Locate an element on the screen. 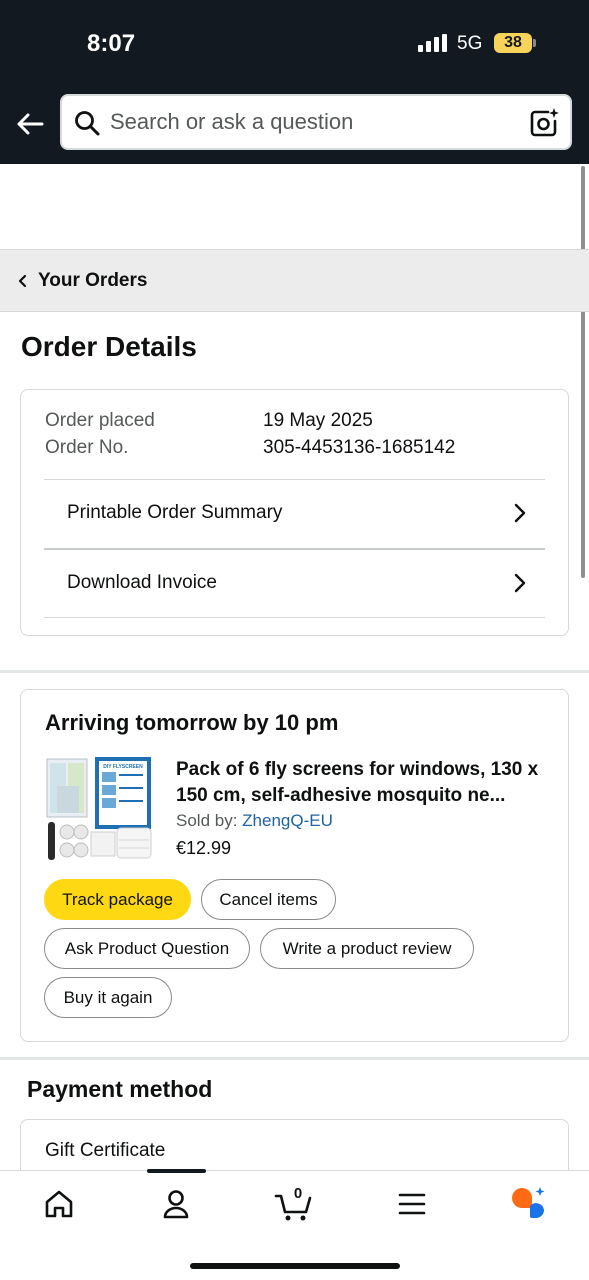  status-time: 8:07 is located at coordinates (111, 43).